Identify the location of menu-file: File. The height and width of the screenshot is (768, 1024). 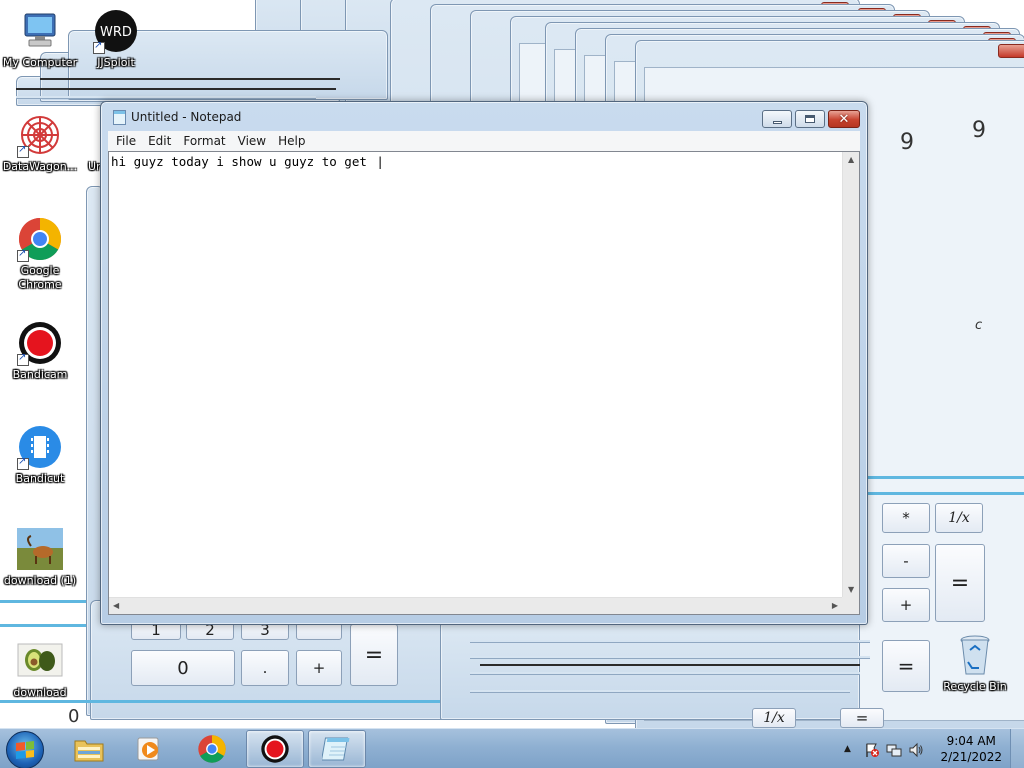
(126, 141).